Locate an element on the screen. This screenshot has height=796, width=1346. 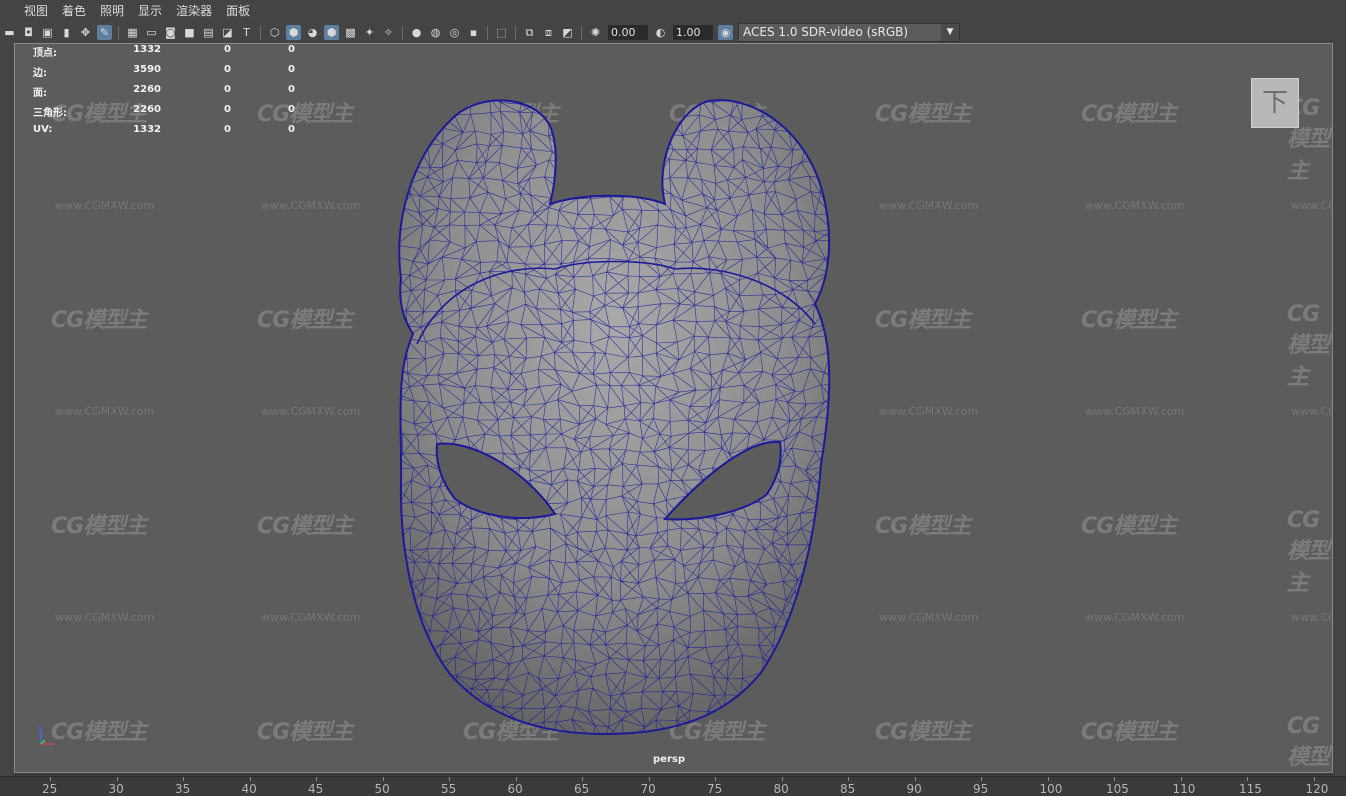
camera-name-label: persp is located at coordinates (669, 759).